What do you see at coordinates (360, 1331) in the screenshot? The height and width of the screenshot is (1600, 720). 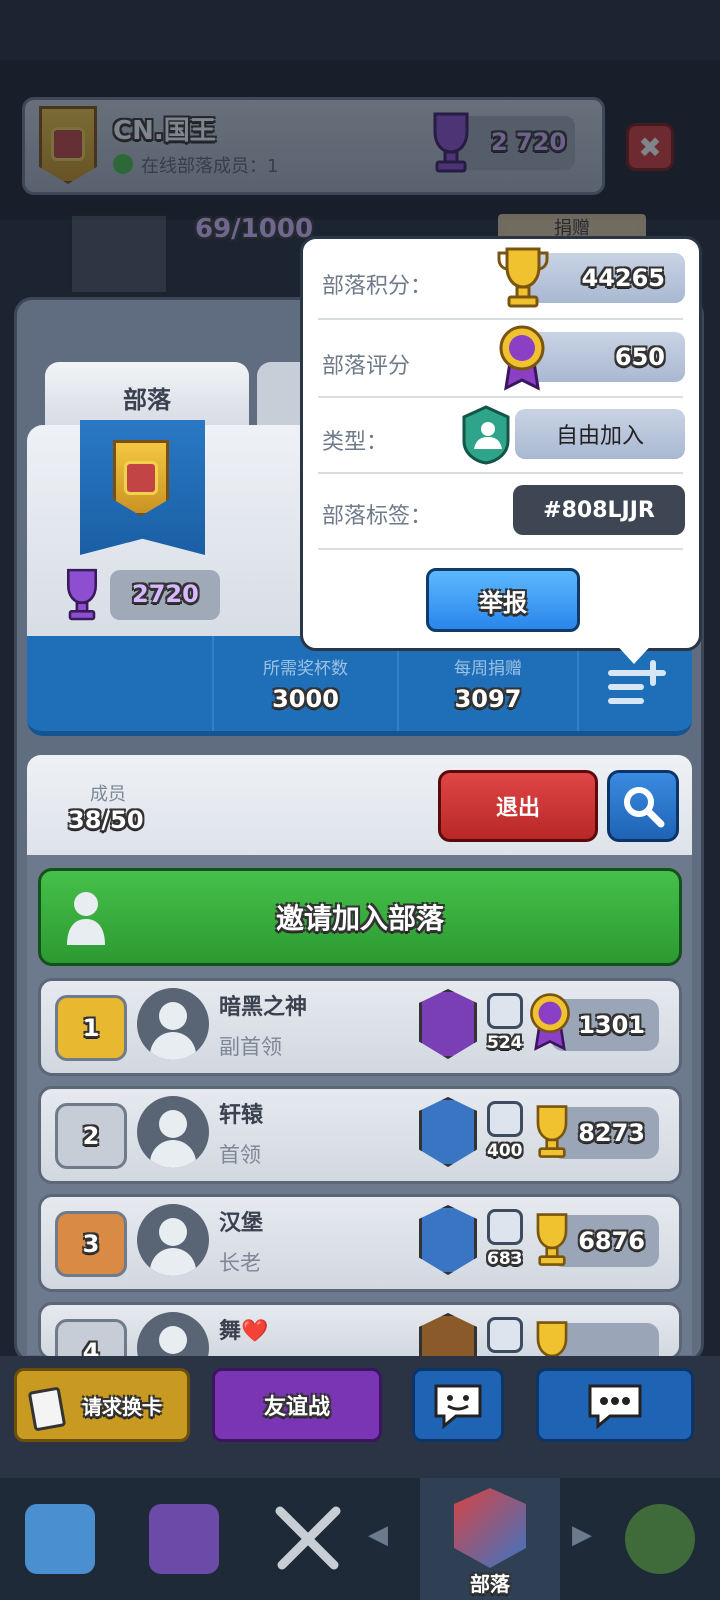 I see `member-row: 4 舞❤️` at bounding box center [360, 1331].